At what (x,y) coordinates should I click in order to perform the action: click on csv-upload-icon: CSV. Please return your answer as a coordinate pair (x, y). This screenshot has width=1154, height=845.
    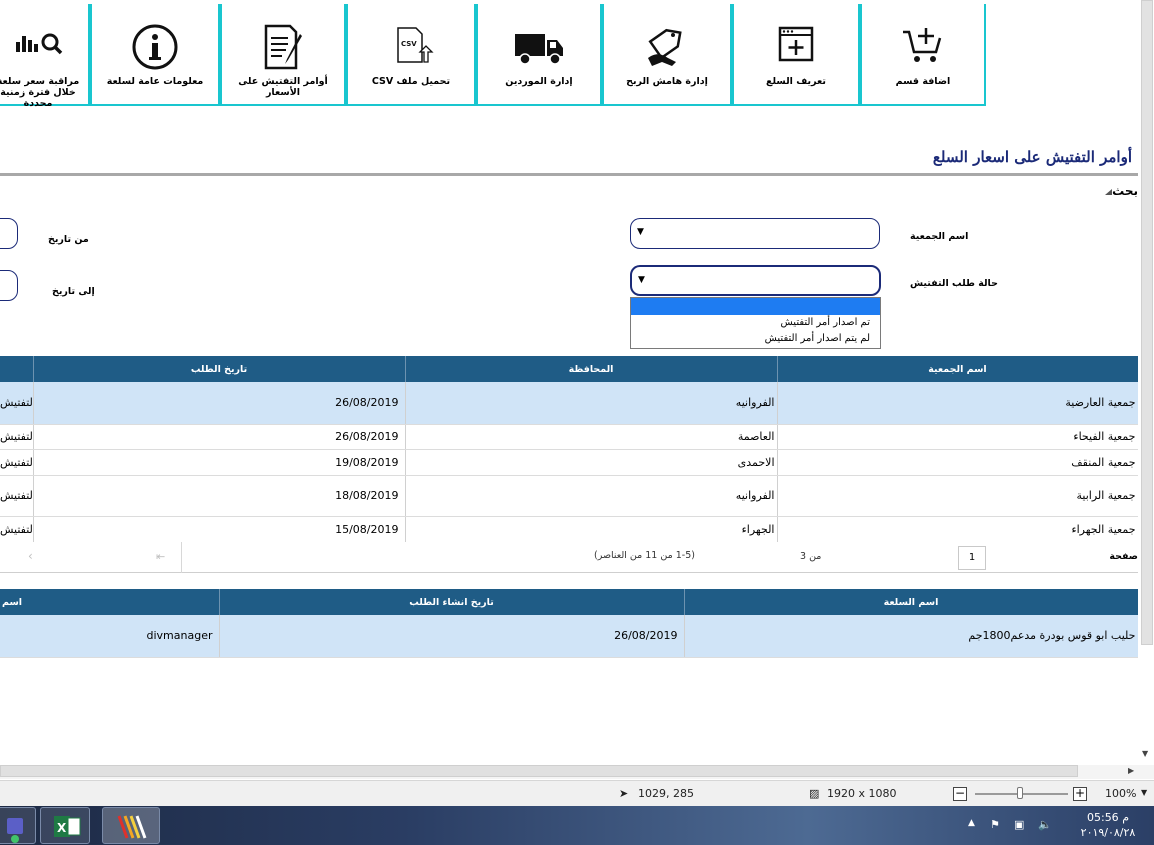
    Looking at the image, I should click on (411, 47).